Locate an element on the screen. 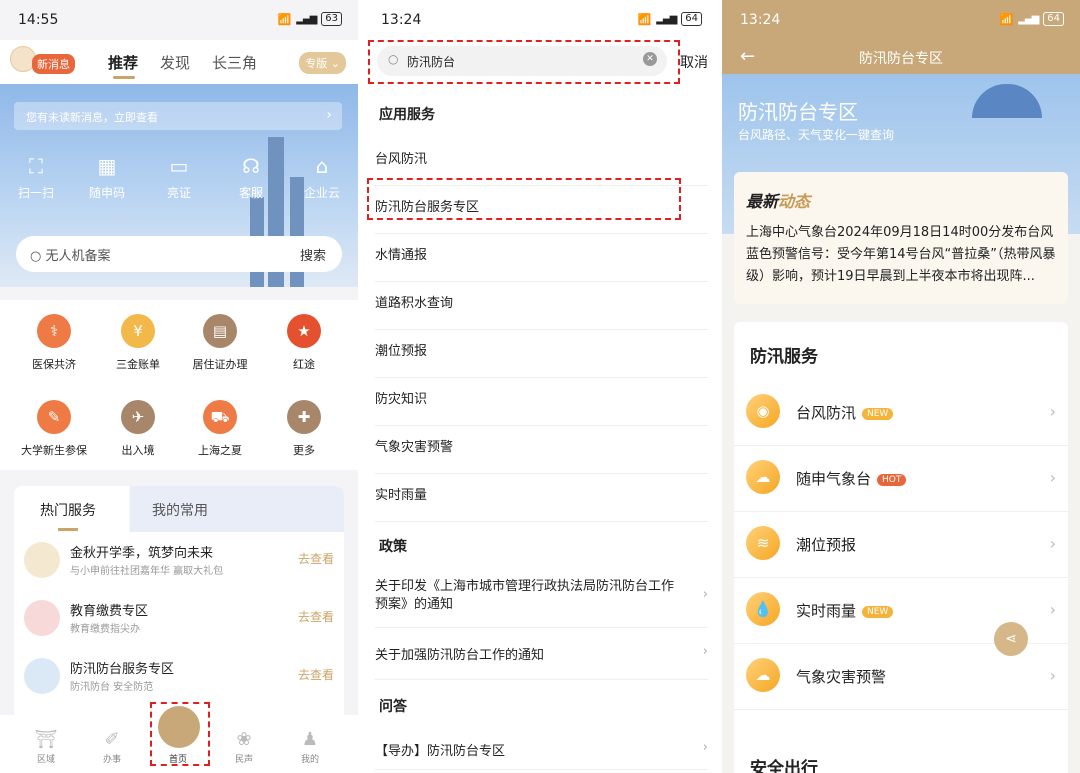 The image size is (1080, 773). grid-three-funds: ¥ 三金账单 is located at coordinates (138, 343).